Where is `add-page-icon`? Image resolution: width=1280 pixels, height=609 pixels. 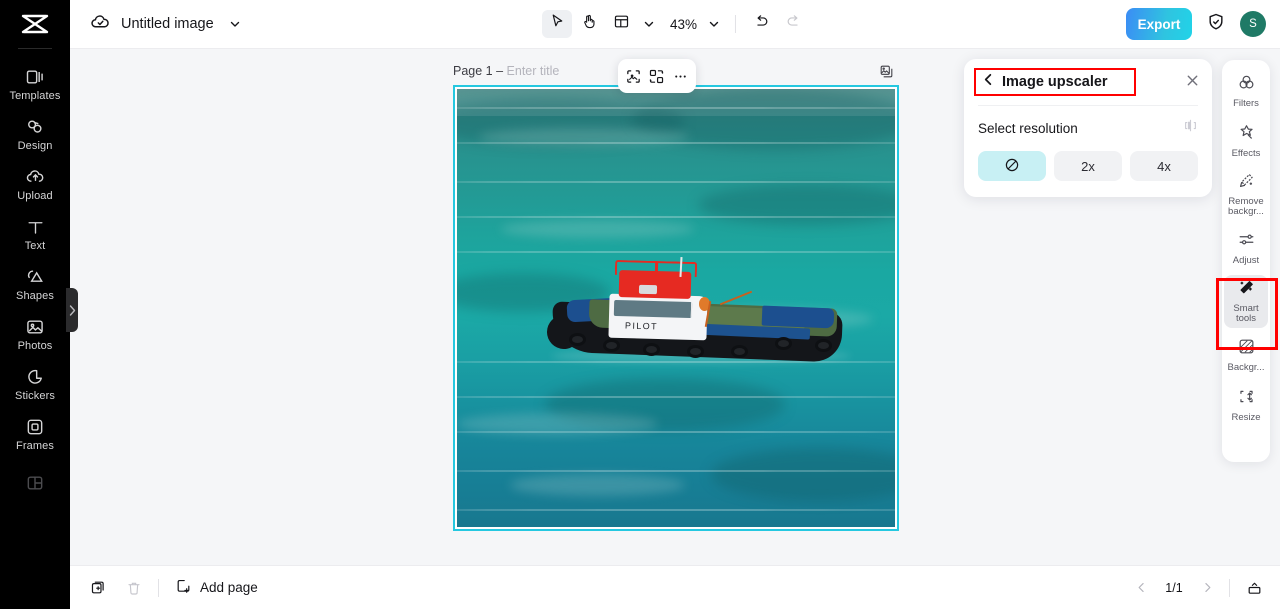
add-page-icon is located at coordinates (183, 588).